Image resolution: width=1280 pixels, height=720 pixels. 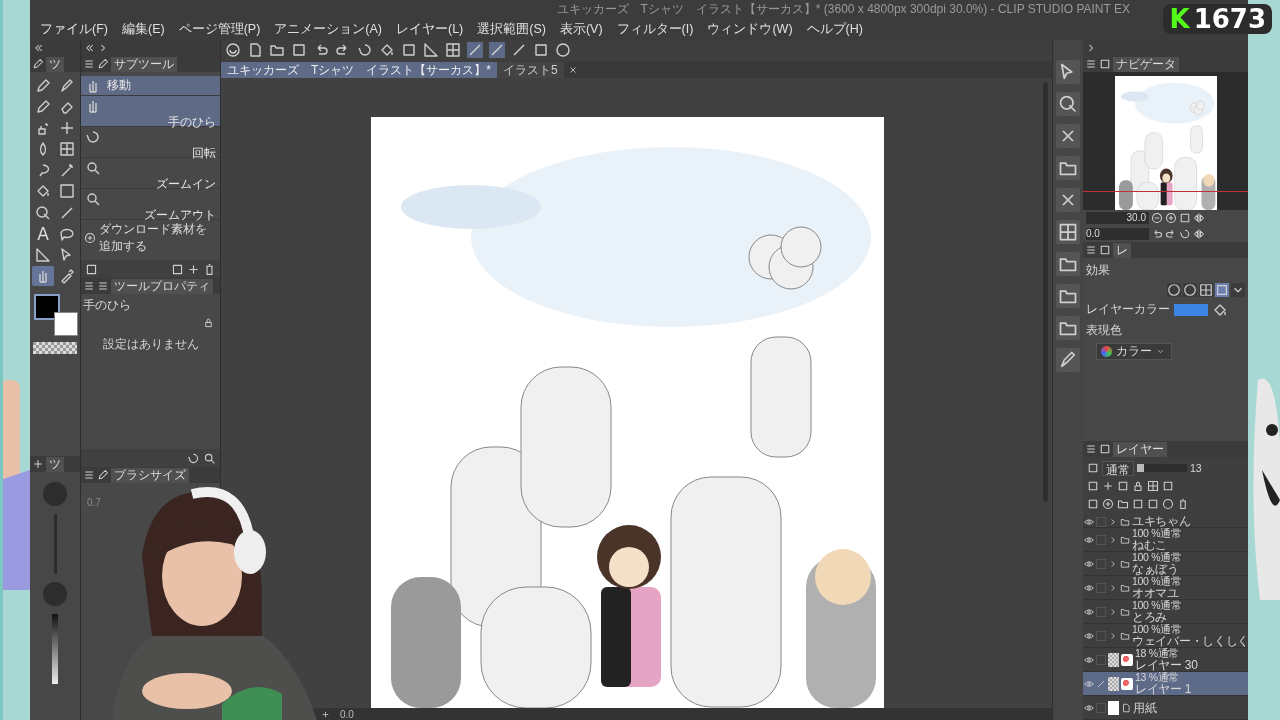 What do you see at coordinates (66, 324) in the screenshot?
I see `sub-color-swatch` at bounding box center [66, 324].